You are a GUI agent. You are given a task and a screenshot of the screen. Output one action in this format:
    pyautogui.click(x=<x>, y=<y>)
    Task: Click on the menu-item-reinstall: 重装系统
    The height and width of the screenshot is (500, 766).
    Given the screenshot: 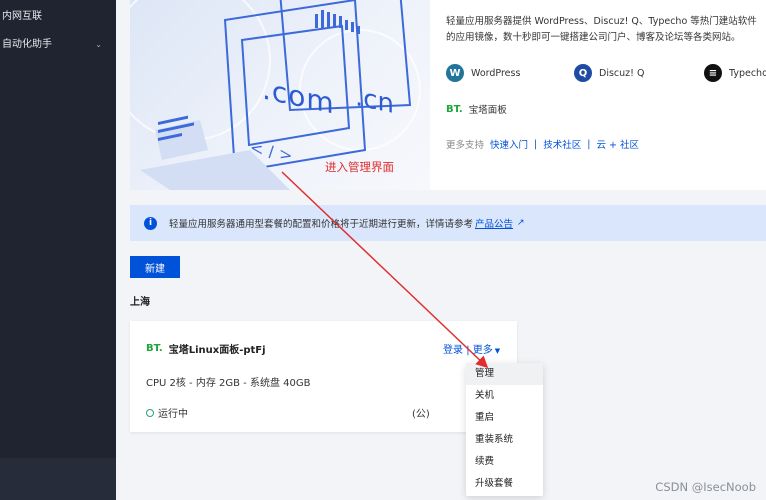 What is the action you would take?
    pyautogui.click(x=504, y=440)
    